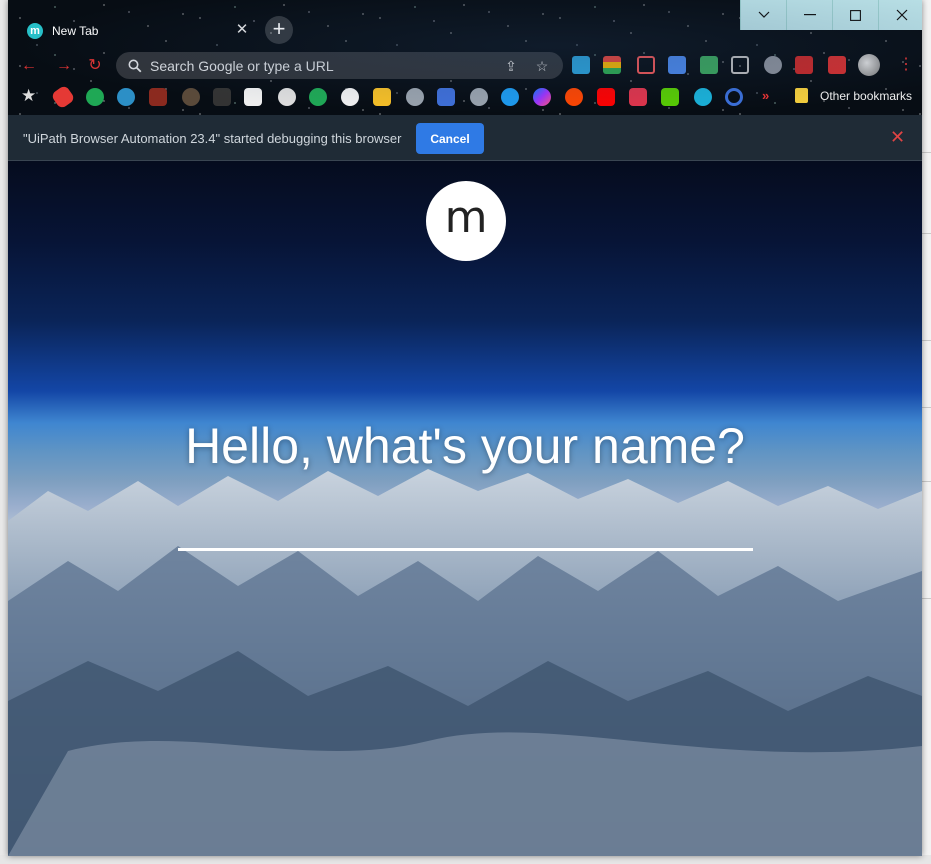  I want to click on maximize-button, so click(855, 15).